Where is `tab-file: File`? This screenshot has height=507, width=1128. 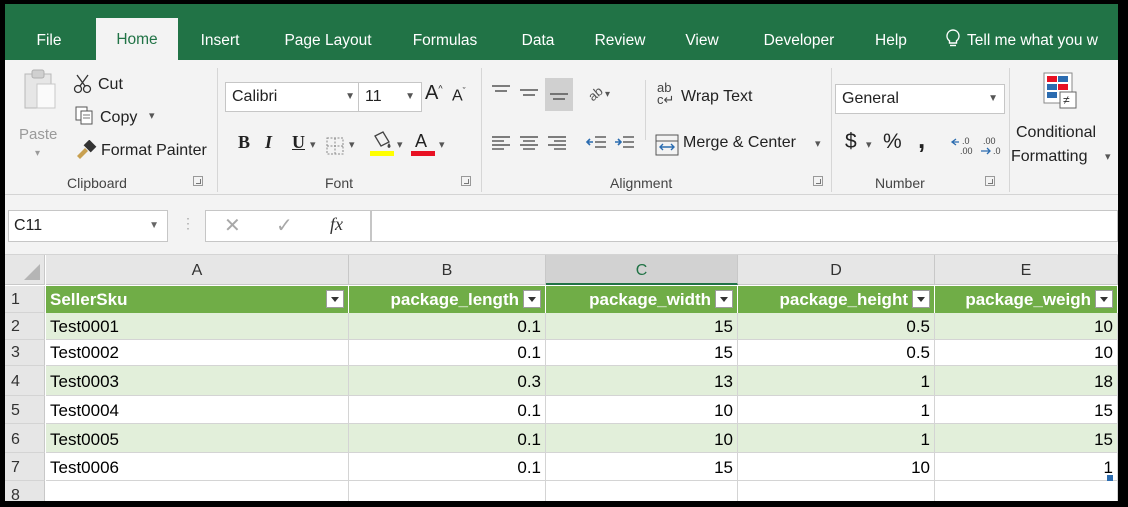
tab-file: File is located at coordinates (49, 41).